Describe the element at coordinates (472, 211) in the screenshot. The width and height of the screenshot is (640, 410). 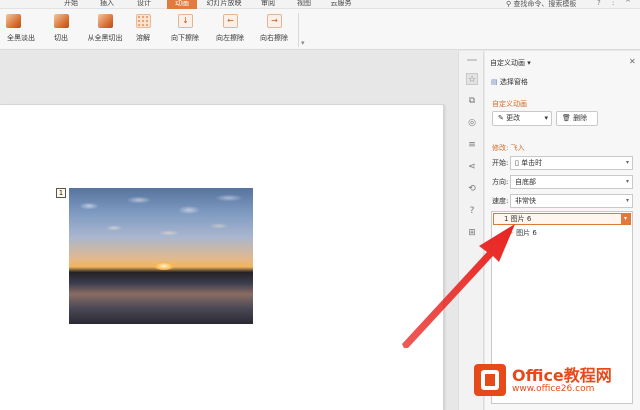
I see `help-circle-icon: ?` at that location.